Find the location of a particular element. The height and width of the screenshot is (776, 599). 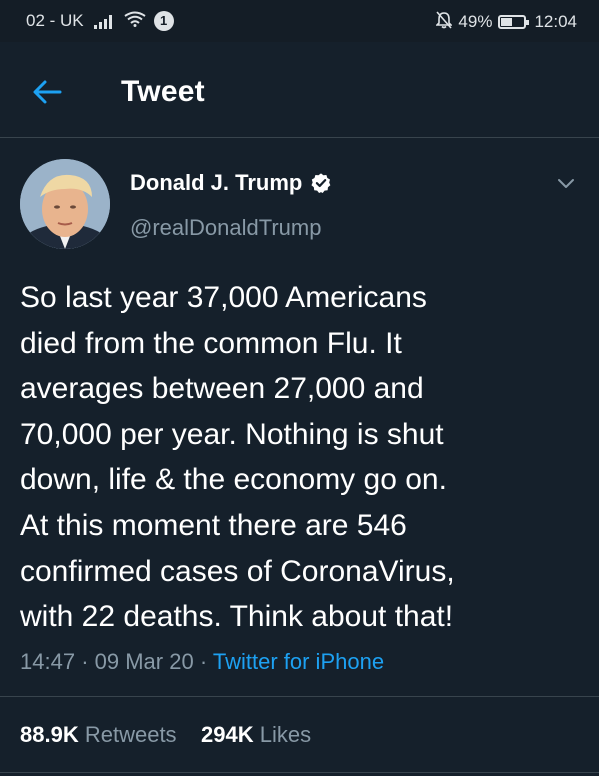

arrow-left-icon is located at coordinates (47, 92).